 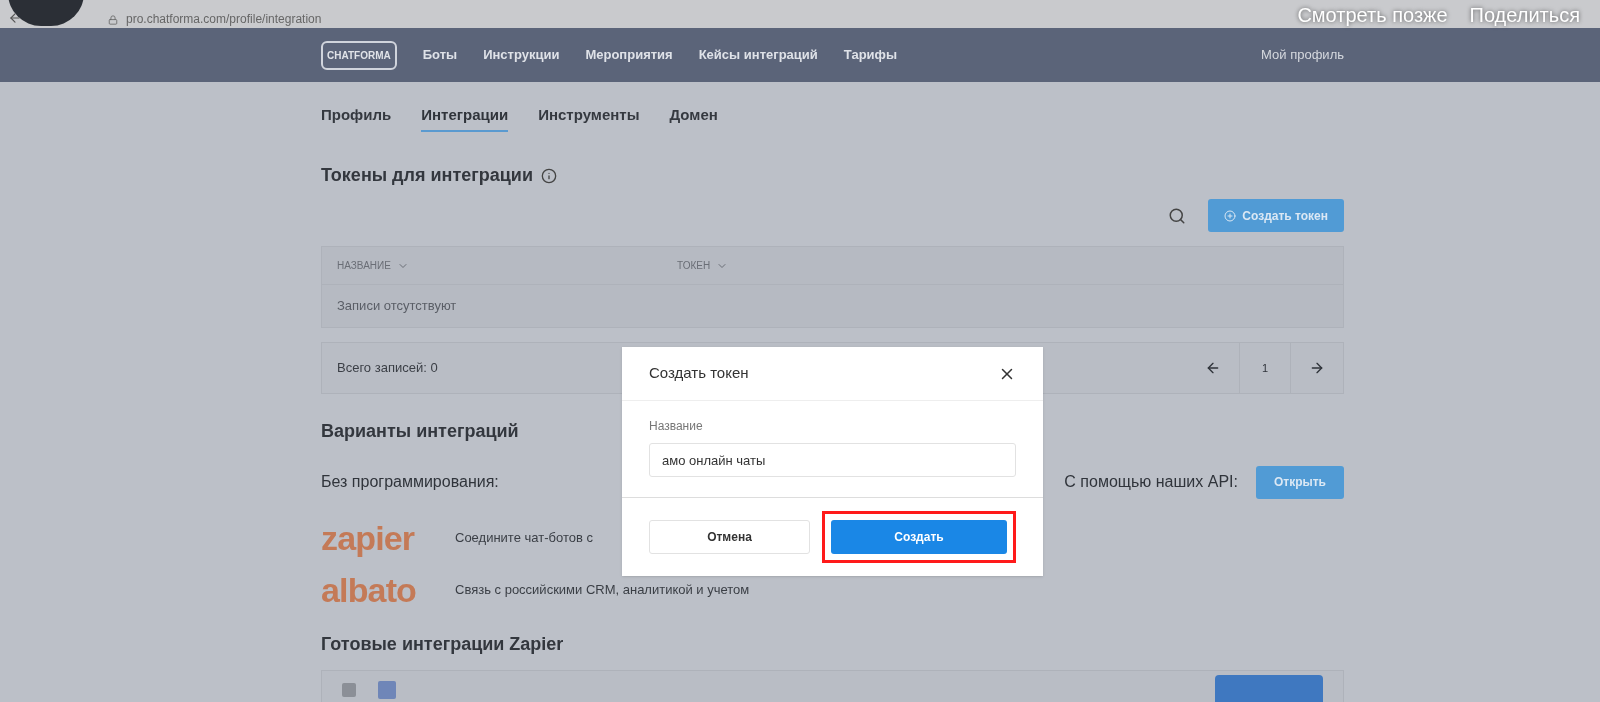 I want to click on section-title: Токены для интеграции, so click(x=427, y=175).